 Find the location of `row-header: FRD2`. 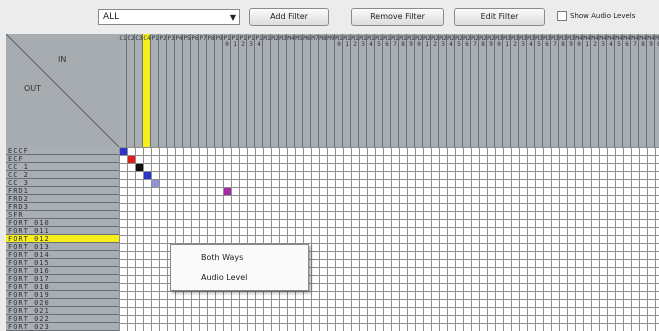

row-header: FRD2 is located at coordinates (62, 199).